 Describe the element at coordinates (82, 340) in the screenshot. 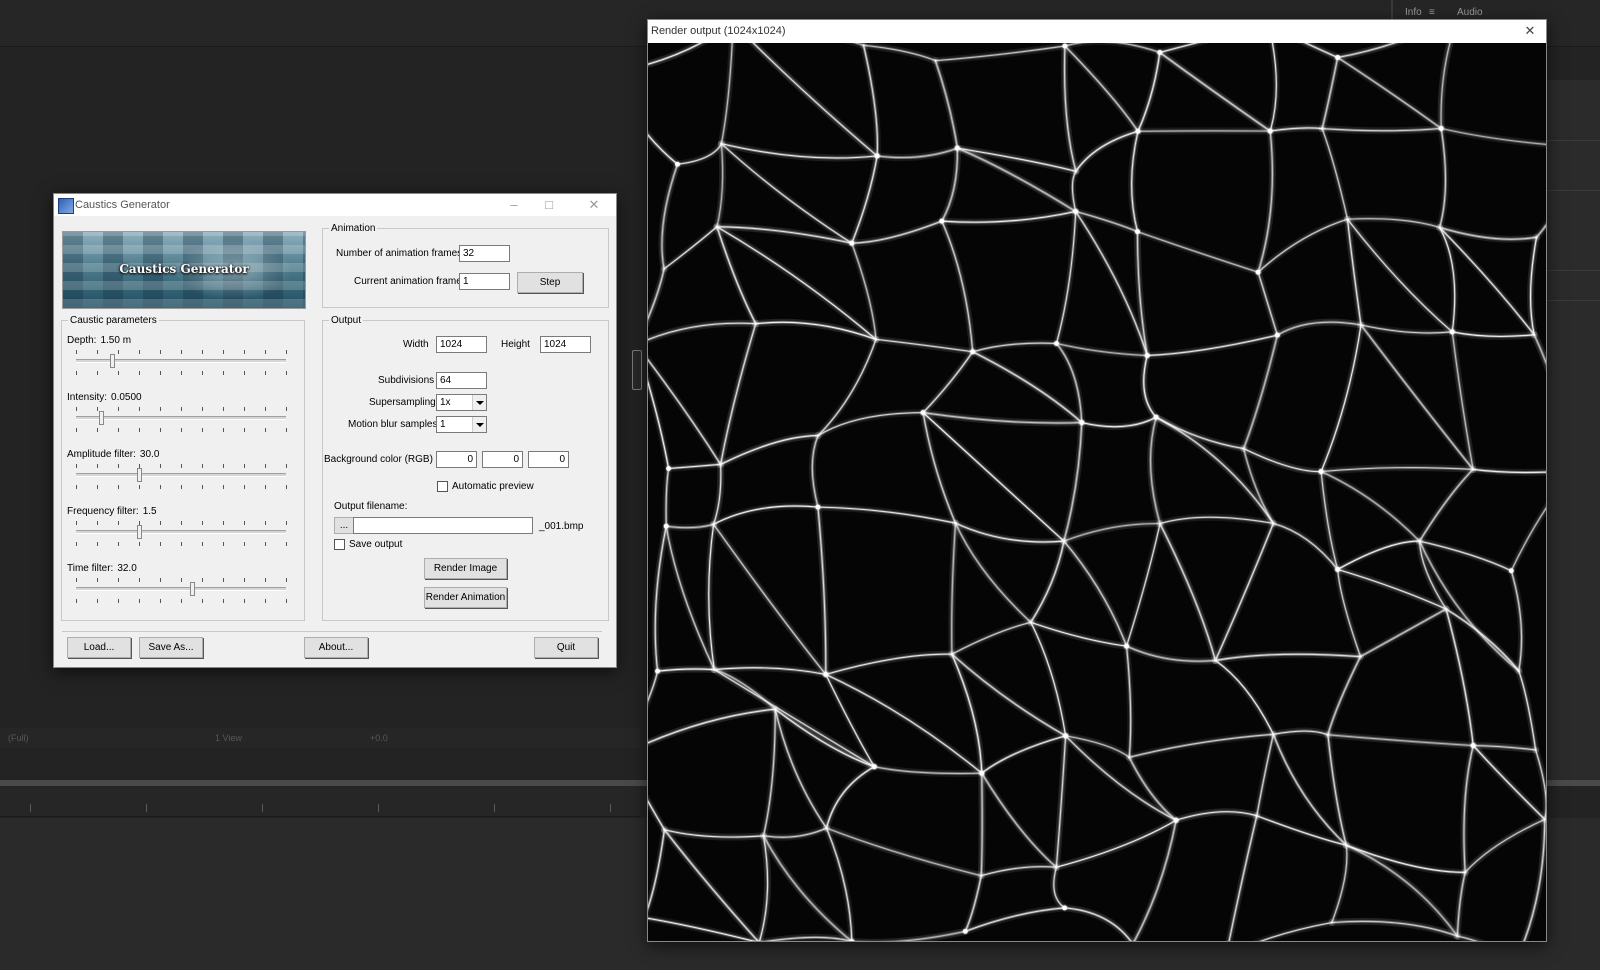

I see `slider-title: Depth:` at that location.